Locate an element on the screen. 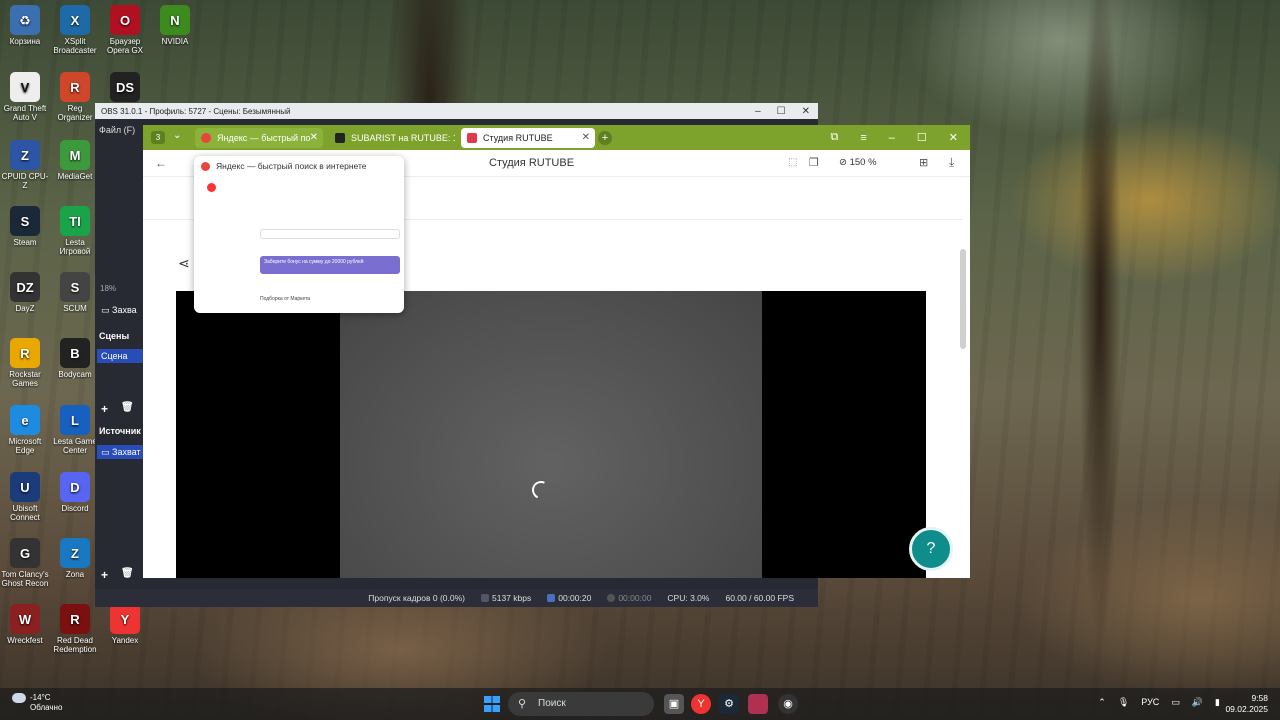 Image resolution: width=1280 pixels, height=720 pixels. app-icon: TI is located at coordinates (75, 221).